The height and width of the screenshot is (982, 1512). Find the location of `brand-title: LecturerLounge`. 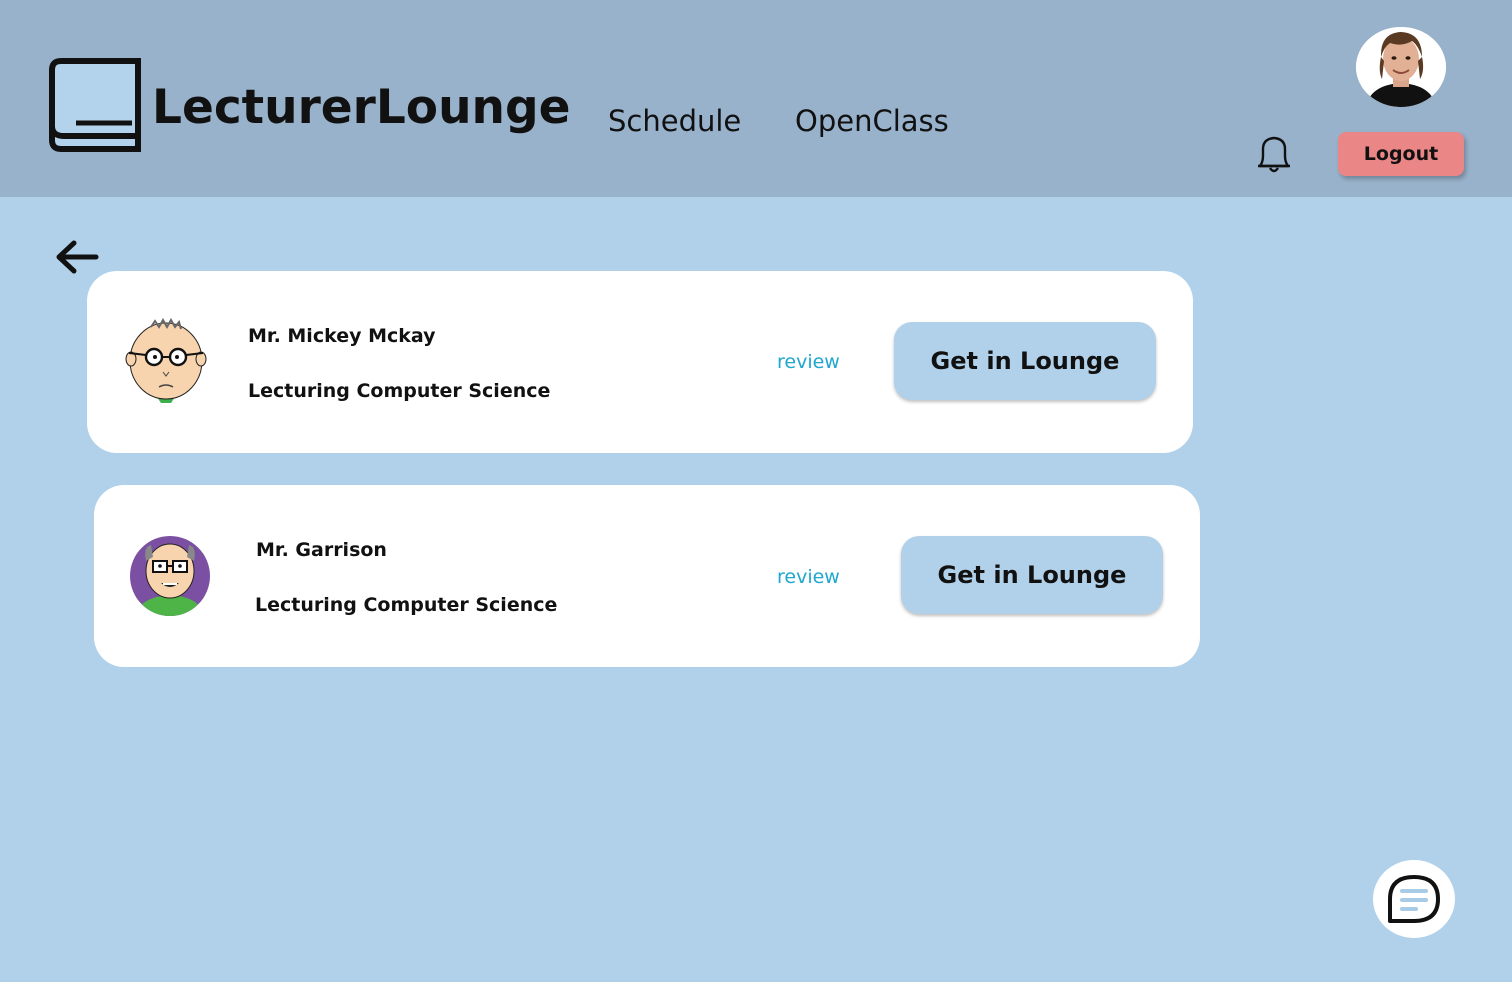

brand-title: LecturerLounge is located at coordinates (361, 107).